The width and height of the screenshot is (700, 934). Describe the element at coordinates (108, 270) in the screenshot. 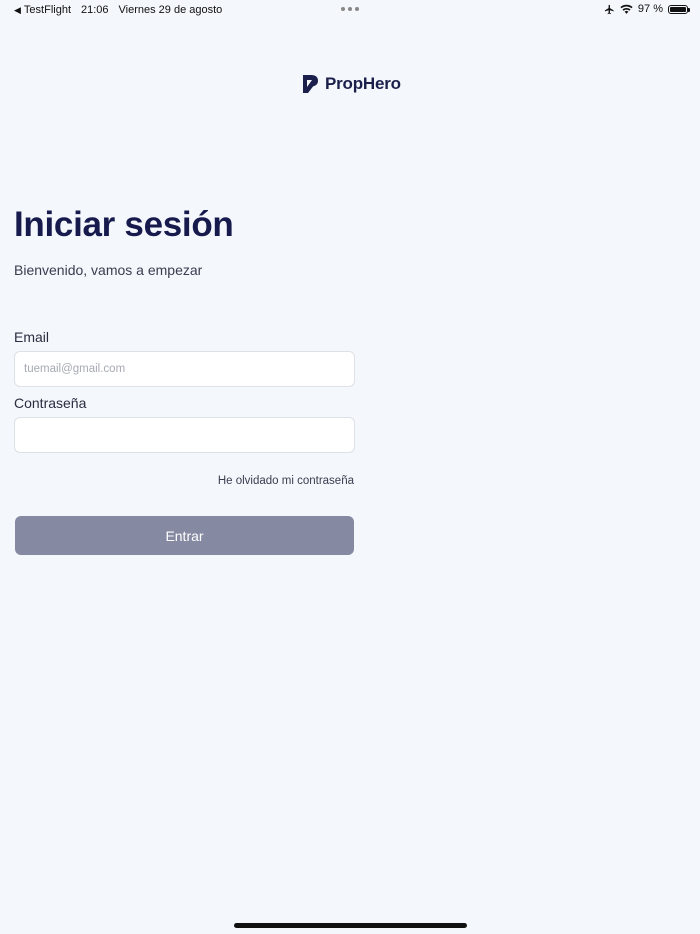

I see `page-subtitle: Bienvenido, vamos a empezar` at that location.